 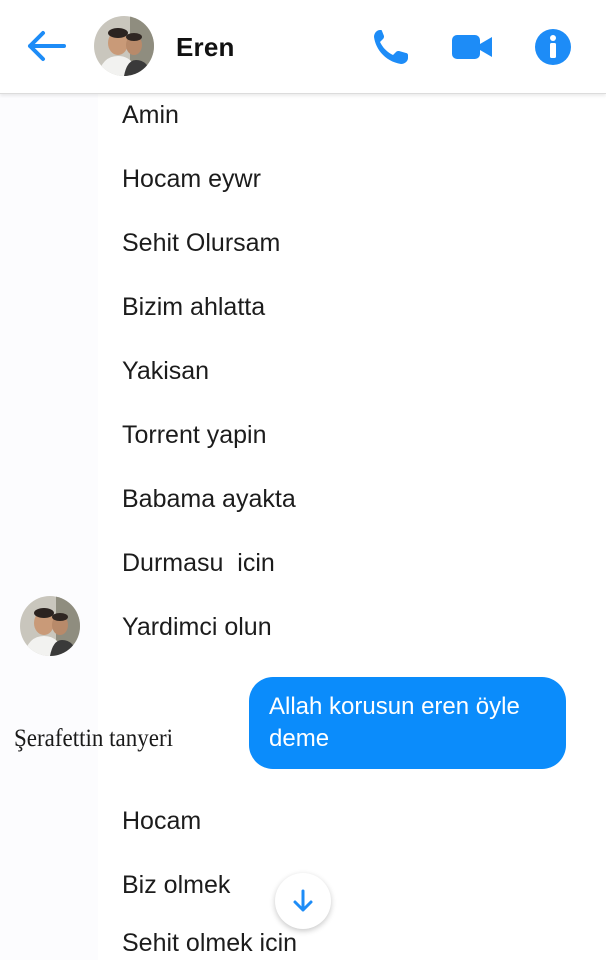 I want to click on sender-avatar, so click(x=50, y=626).